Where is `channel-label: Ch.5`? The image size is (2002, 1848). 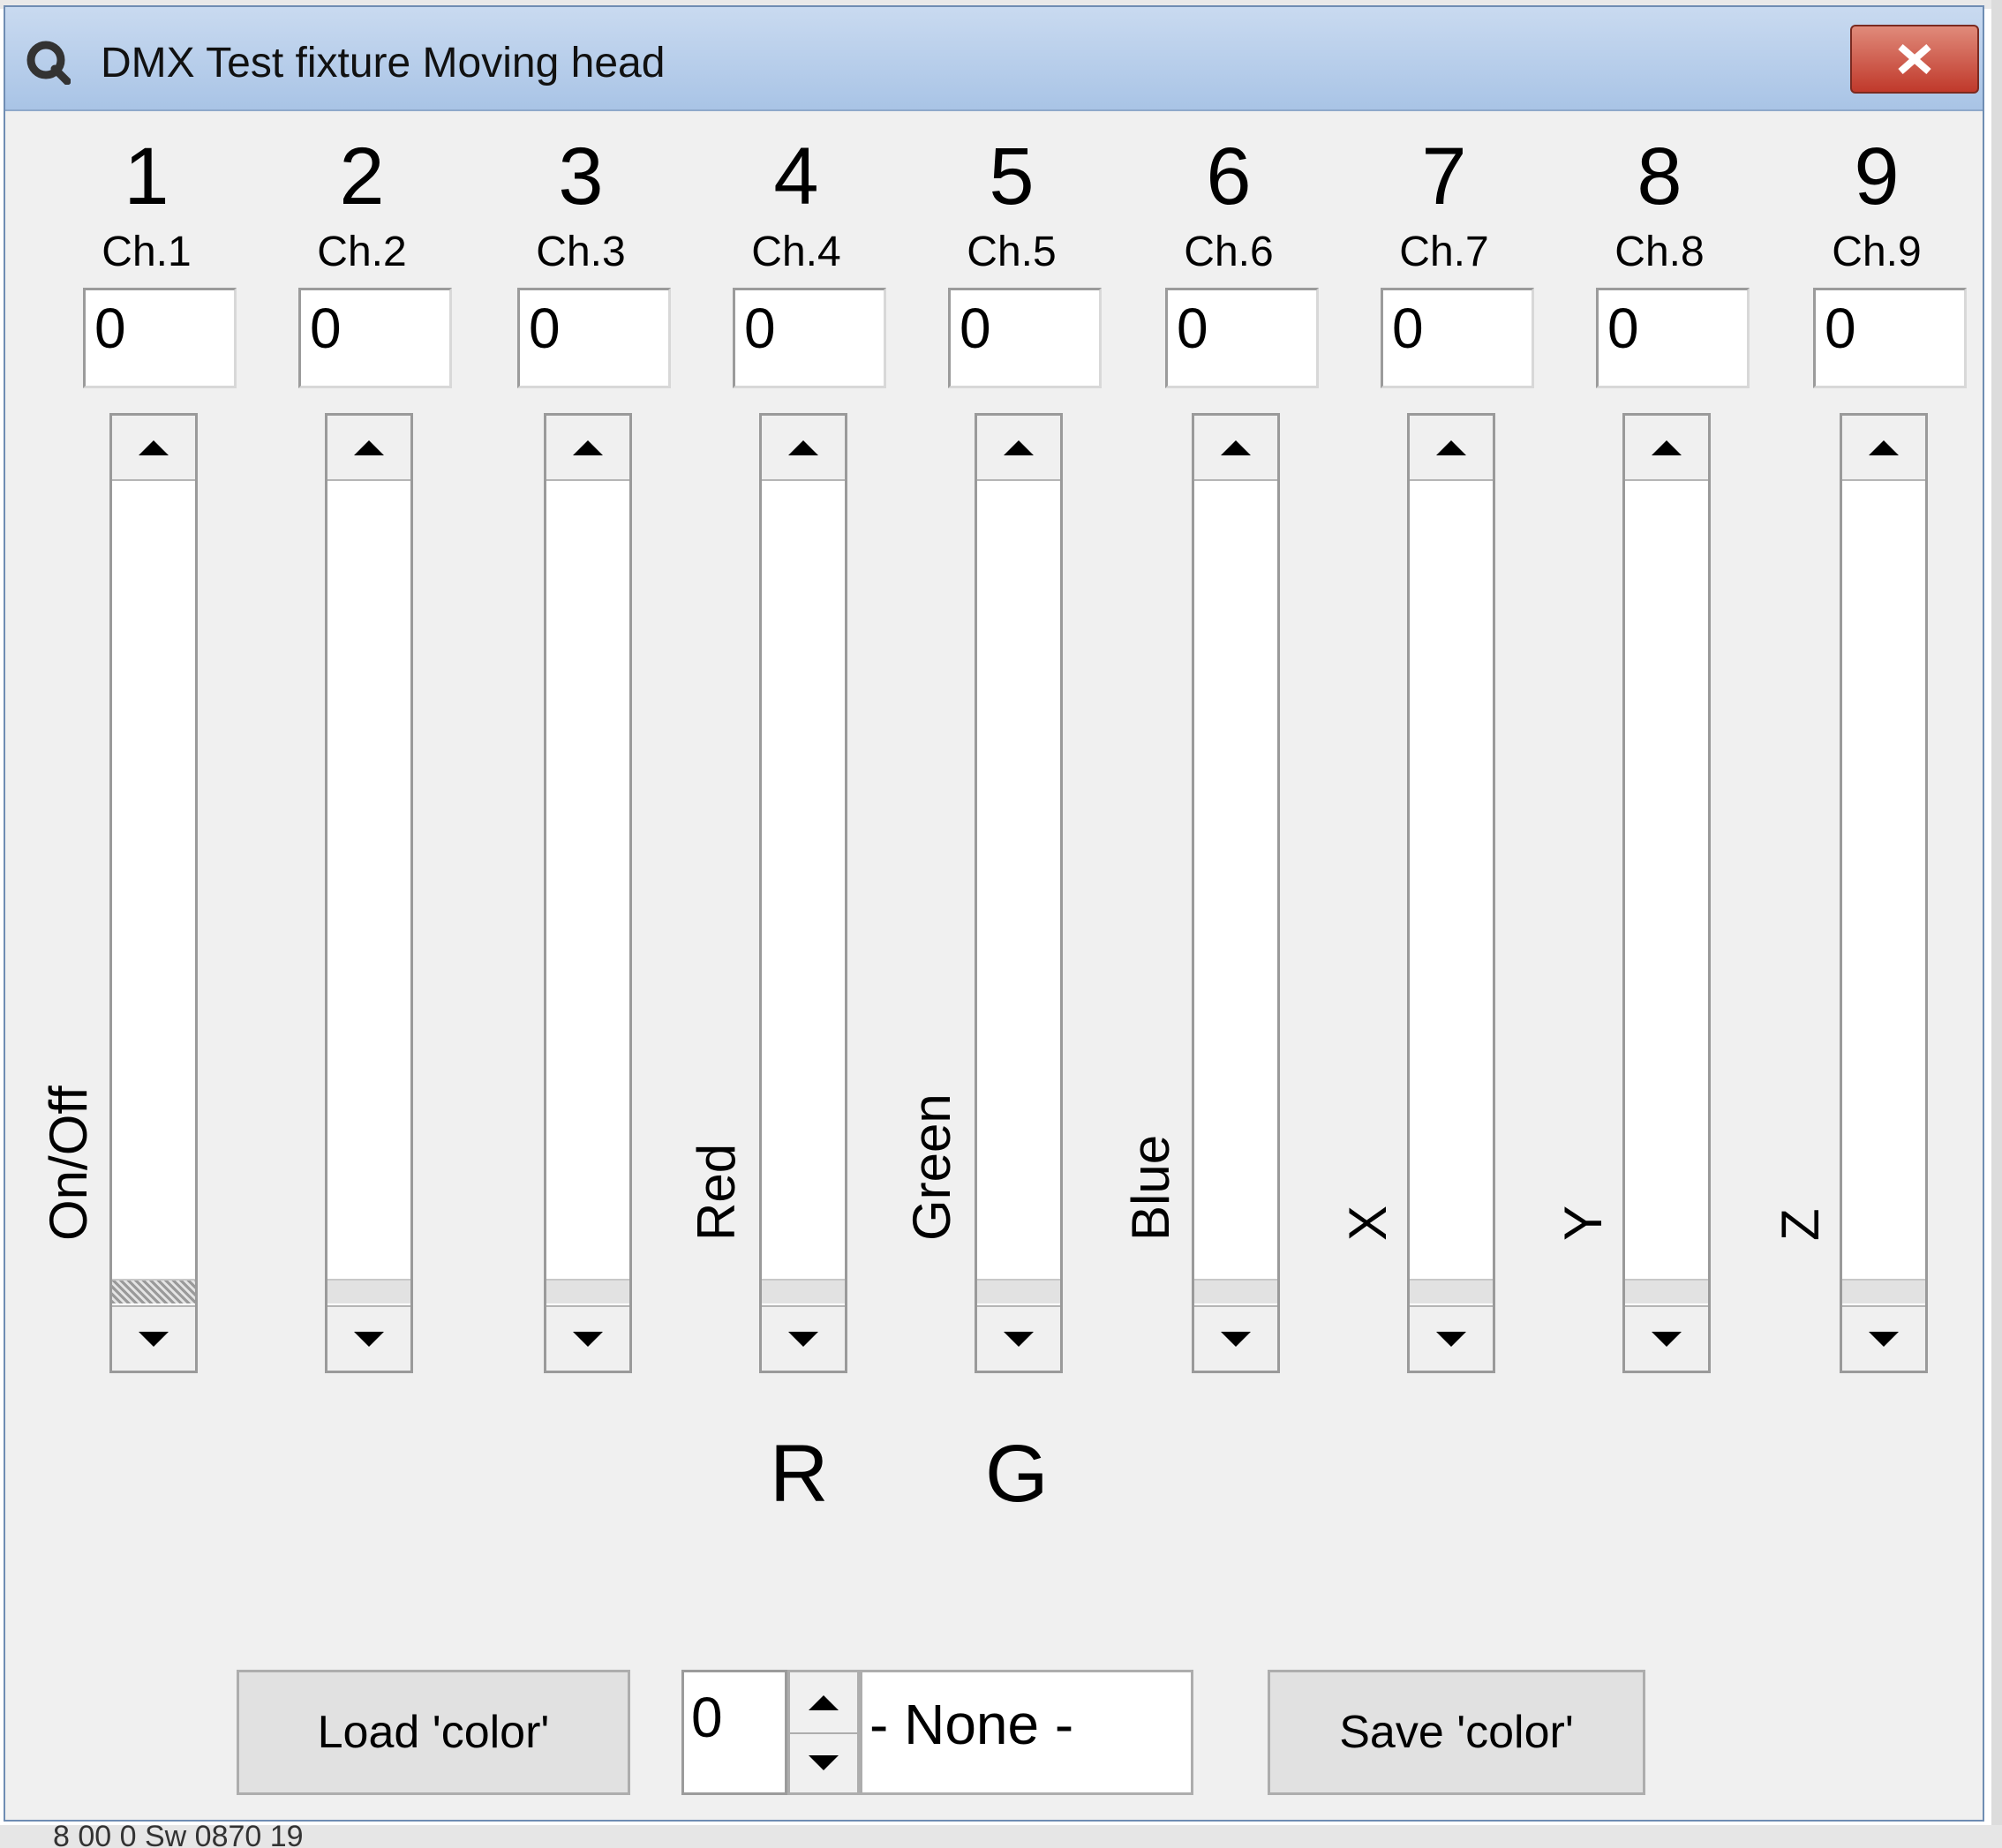 channel-label: Ch.5 is located at coordinates (1012, 252).